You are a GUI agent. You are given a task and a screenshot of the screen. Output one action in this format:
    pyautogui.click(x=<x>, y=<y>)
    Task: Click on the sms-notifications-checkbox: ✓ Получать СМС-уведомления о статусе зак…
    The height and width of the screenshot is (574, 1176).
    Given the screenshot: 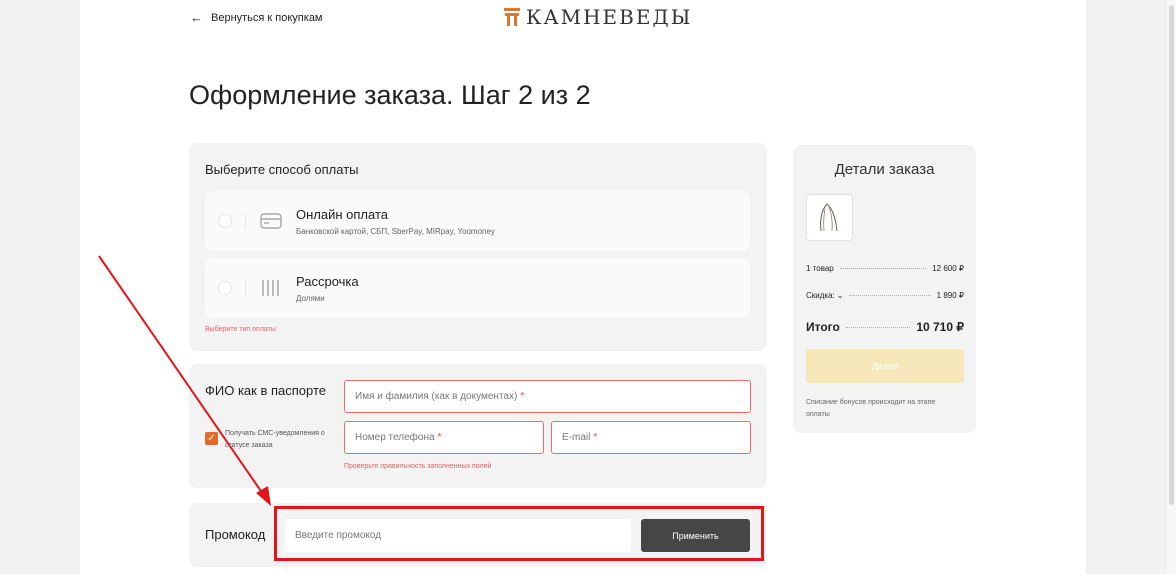 What is the action you would take?
    pyautogui.click(x=270, y=440)
    